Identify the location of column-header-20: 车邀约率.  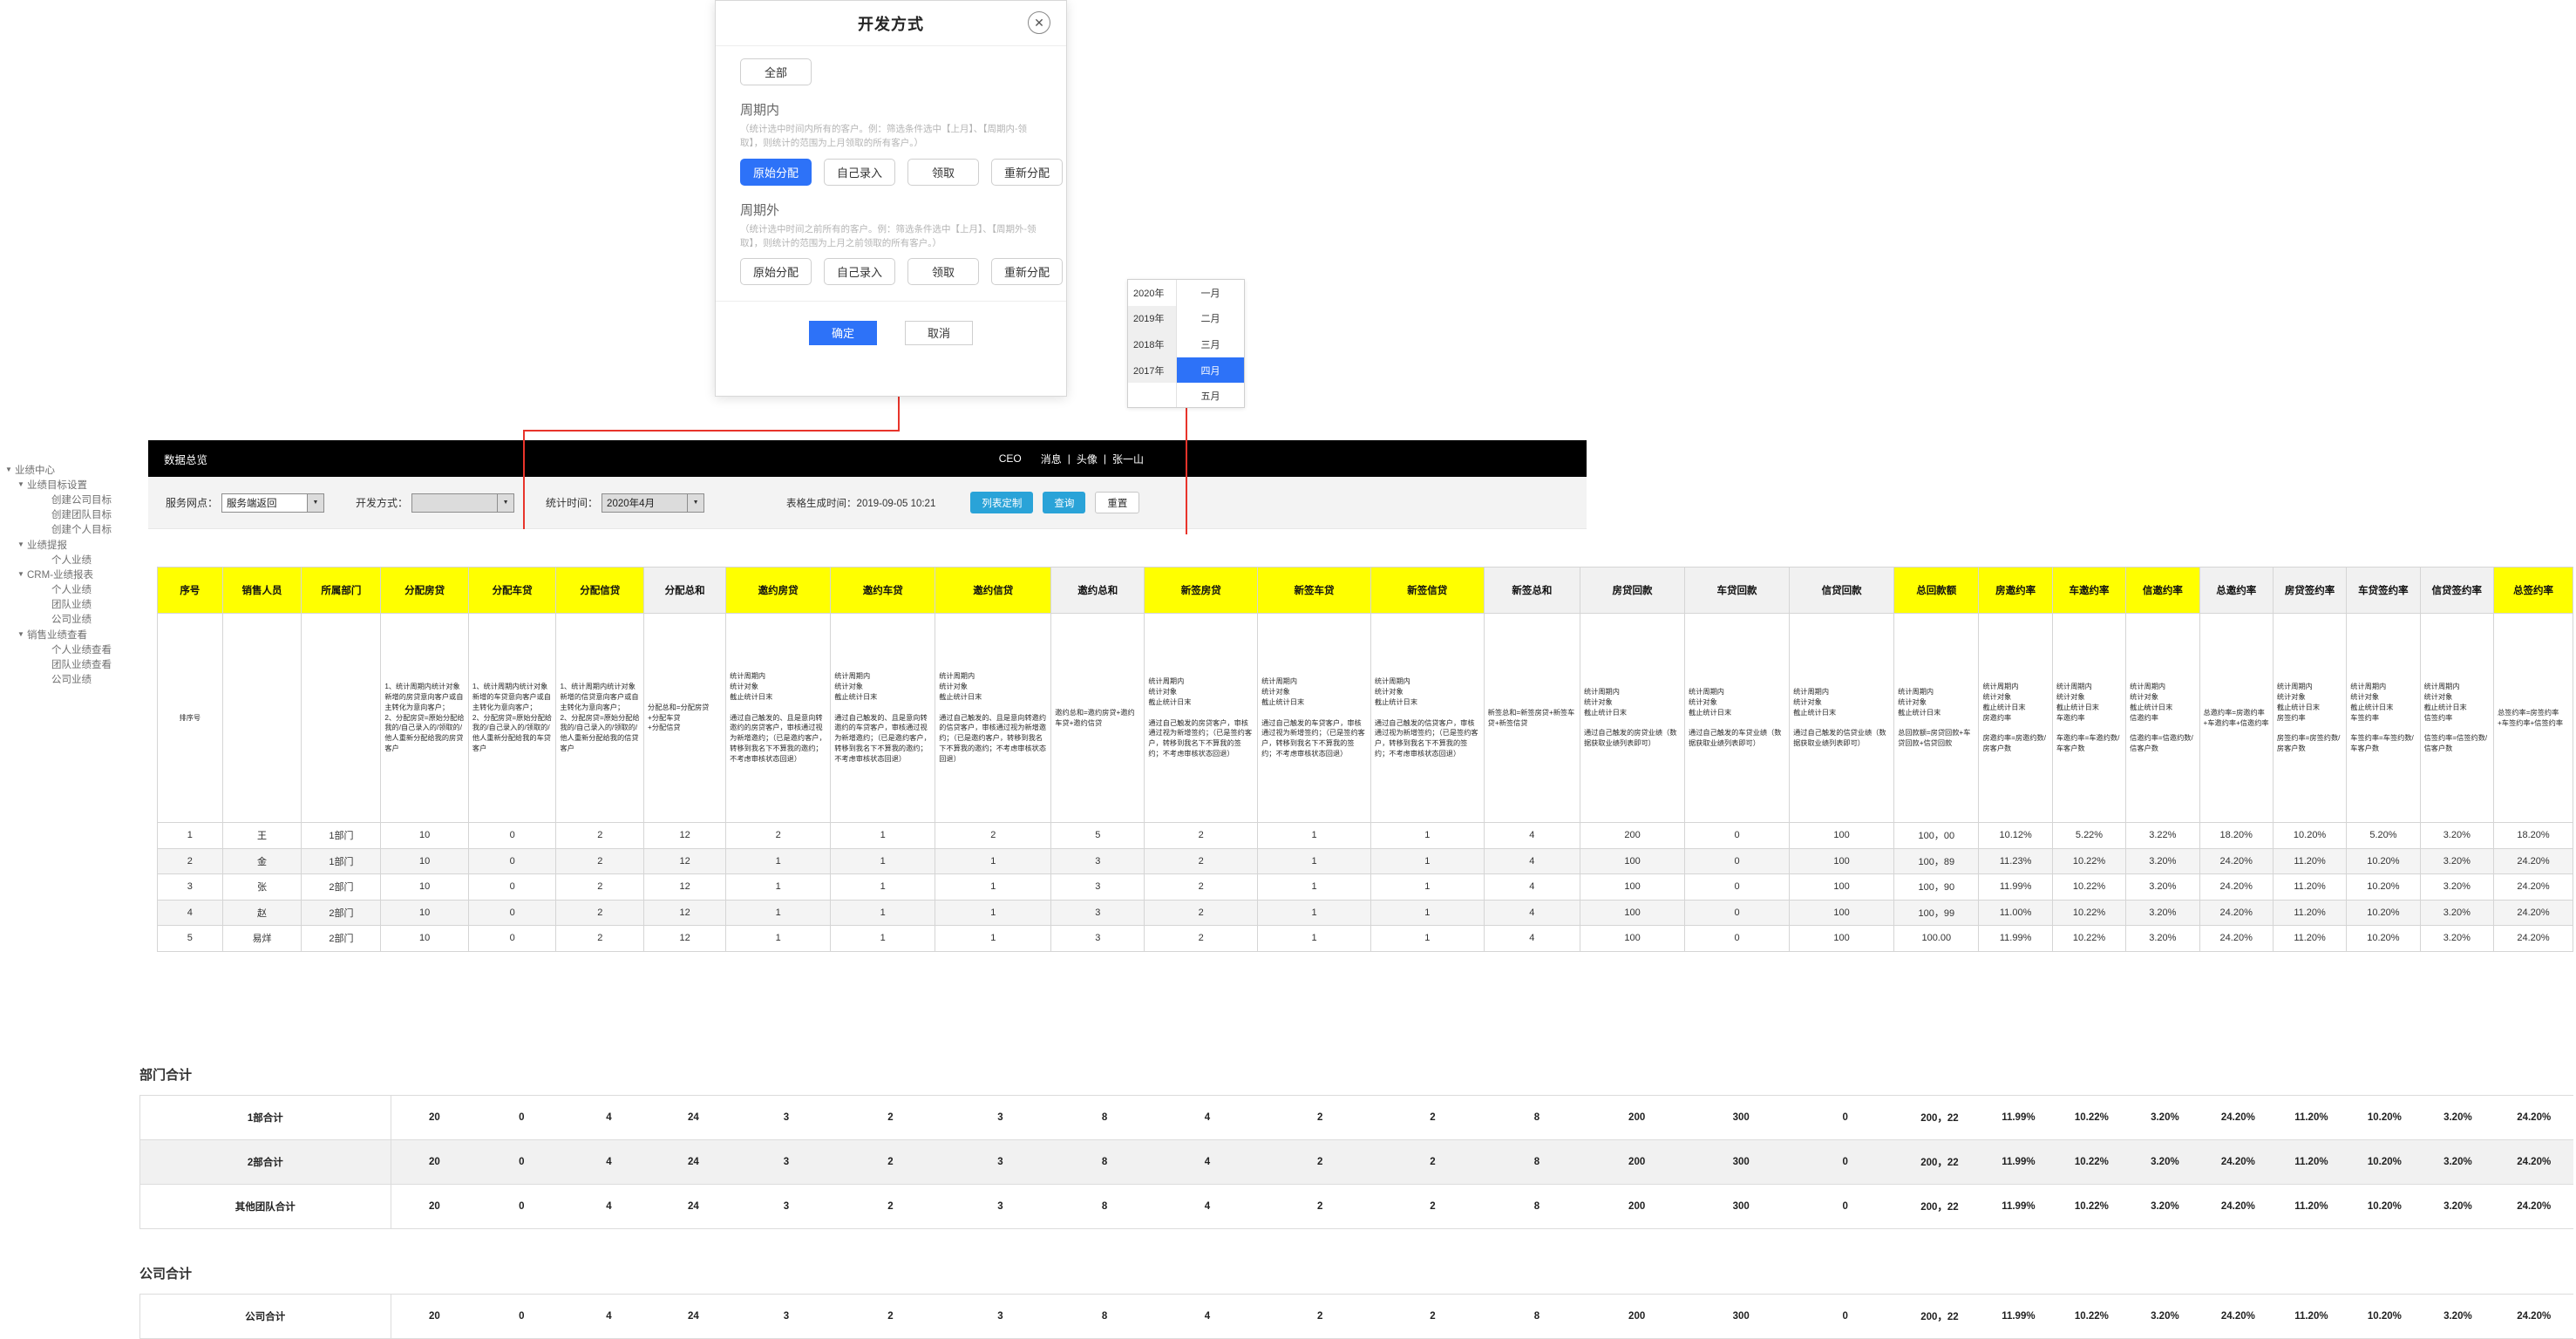
(2089, 590).